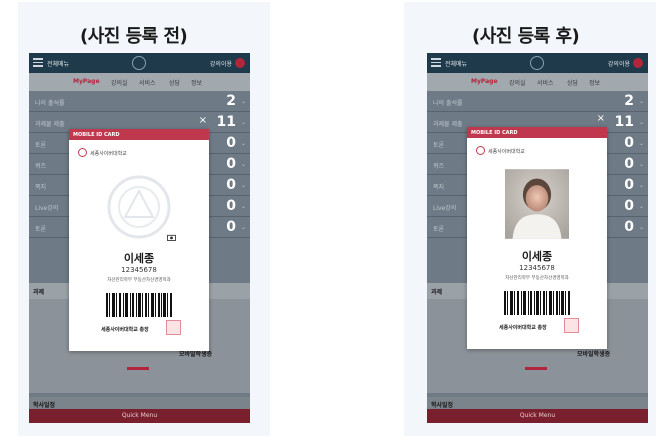  Describe the element at coordinates (526, 36) in the screenshot. I see `caption-after: (사진 등록 후)` at that location.